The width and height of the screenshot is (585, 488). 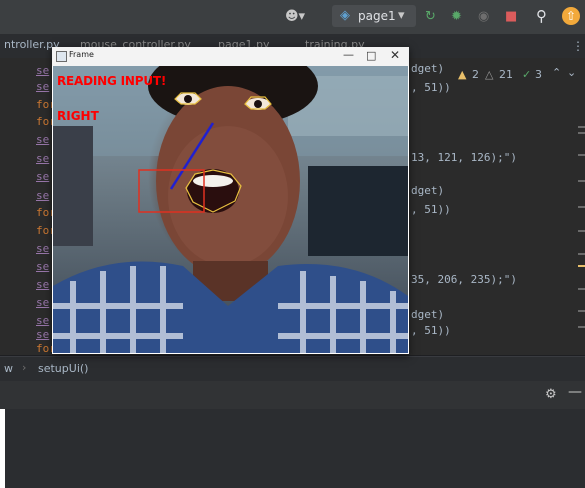 I want to click on update-icon: ⇧, so click(x=571, y=16).